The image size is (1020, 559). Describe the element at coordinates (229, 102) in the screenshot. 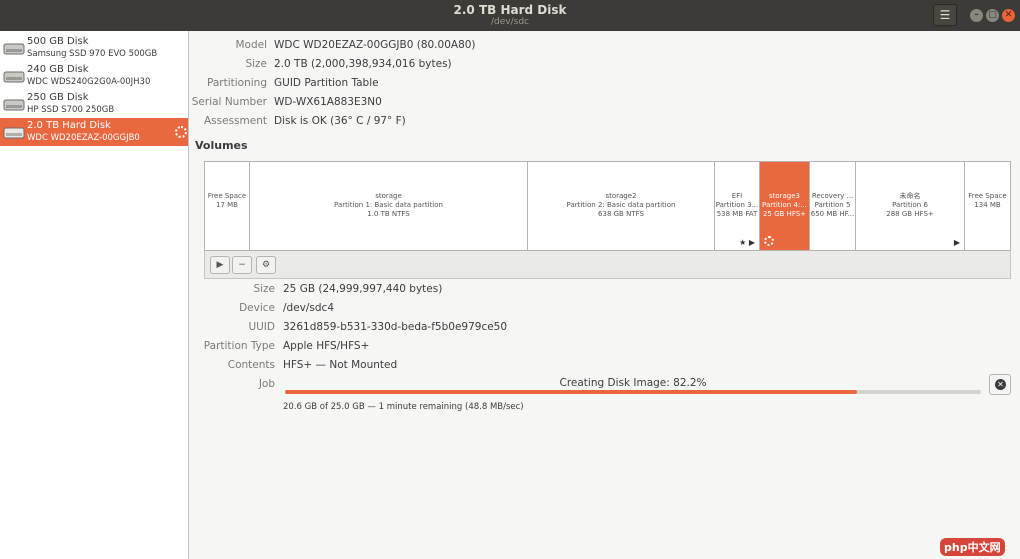

I see `serial-number-label: Serial Number` at that location.